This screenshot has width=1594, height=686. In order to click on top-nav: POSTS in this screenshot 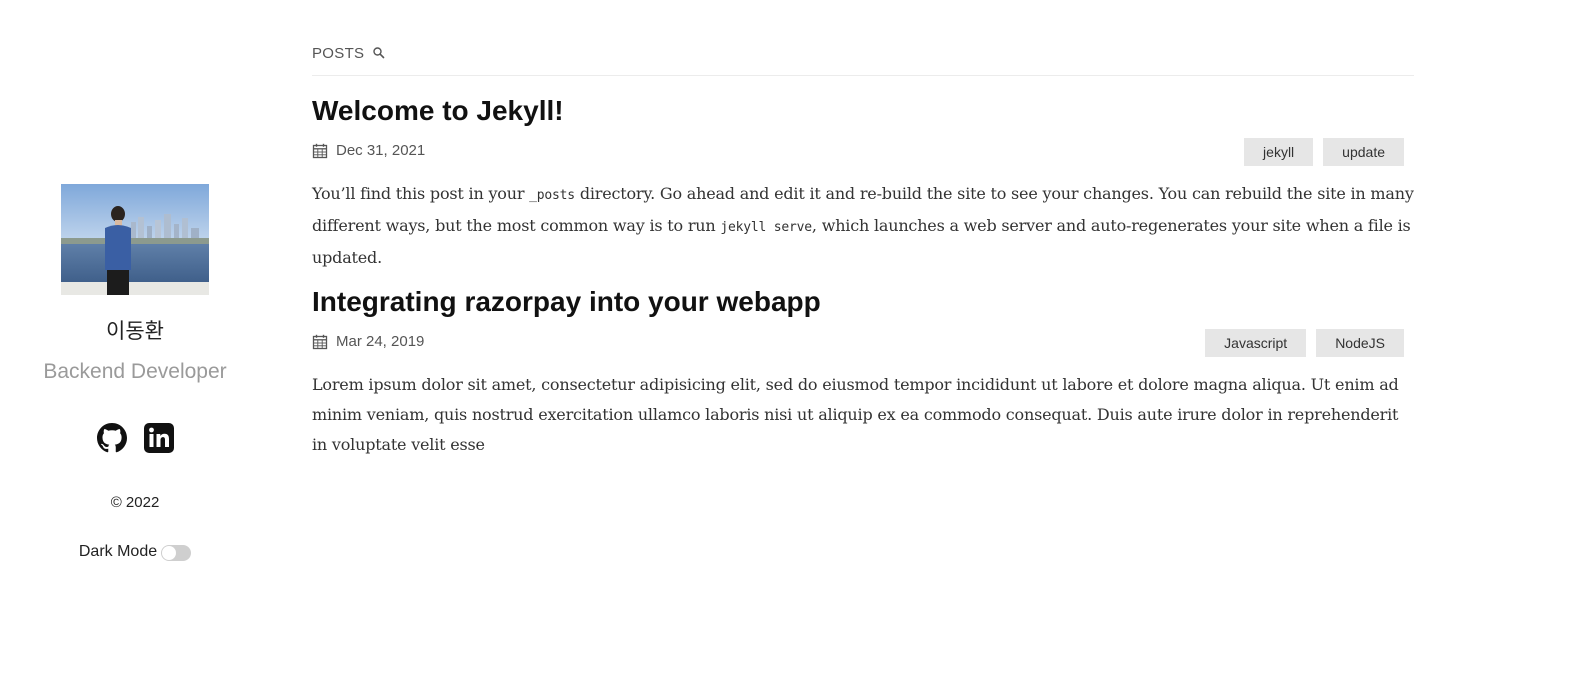, I will do `click(863, 60)`.